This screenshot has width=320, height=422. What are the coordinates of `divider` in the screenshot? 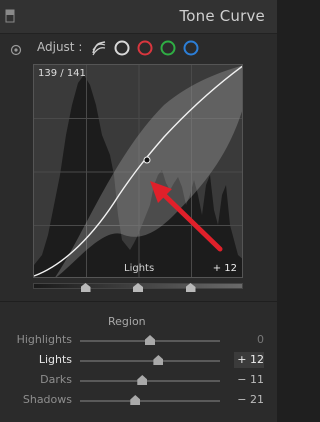 It's located at (138, 301).